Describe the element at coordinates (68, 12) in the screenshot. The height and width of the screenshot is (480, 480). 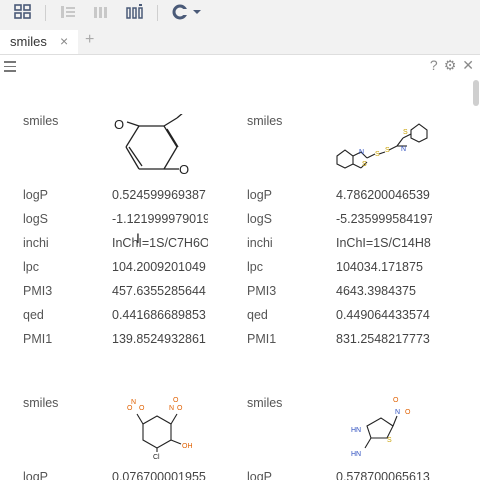
I see `list-view-icon` at that location.